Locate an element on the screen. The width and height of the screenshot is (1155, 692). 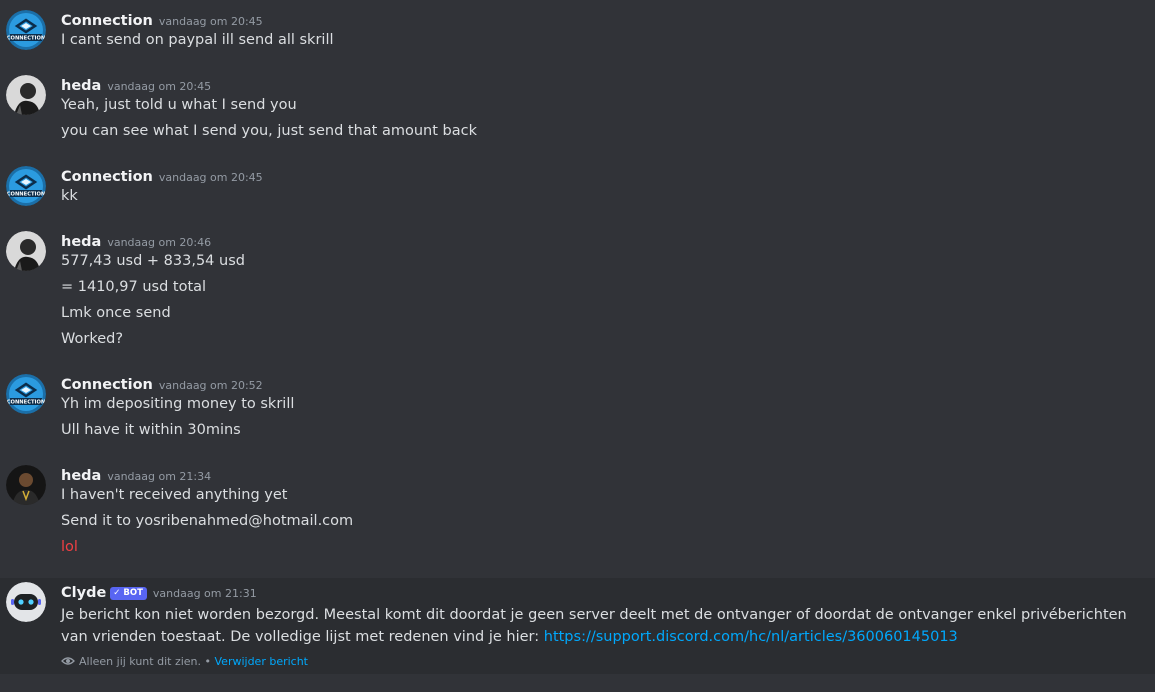
timestamp: vandaag om 20:46 is located at coordinates (159, 242).